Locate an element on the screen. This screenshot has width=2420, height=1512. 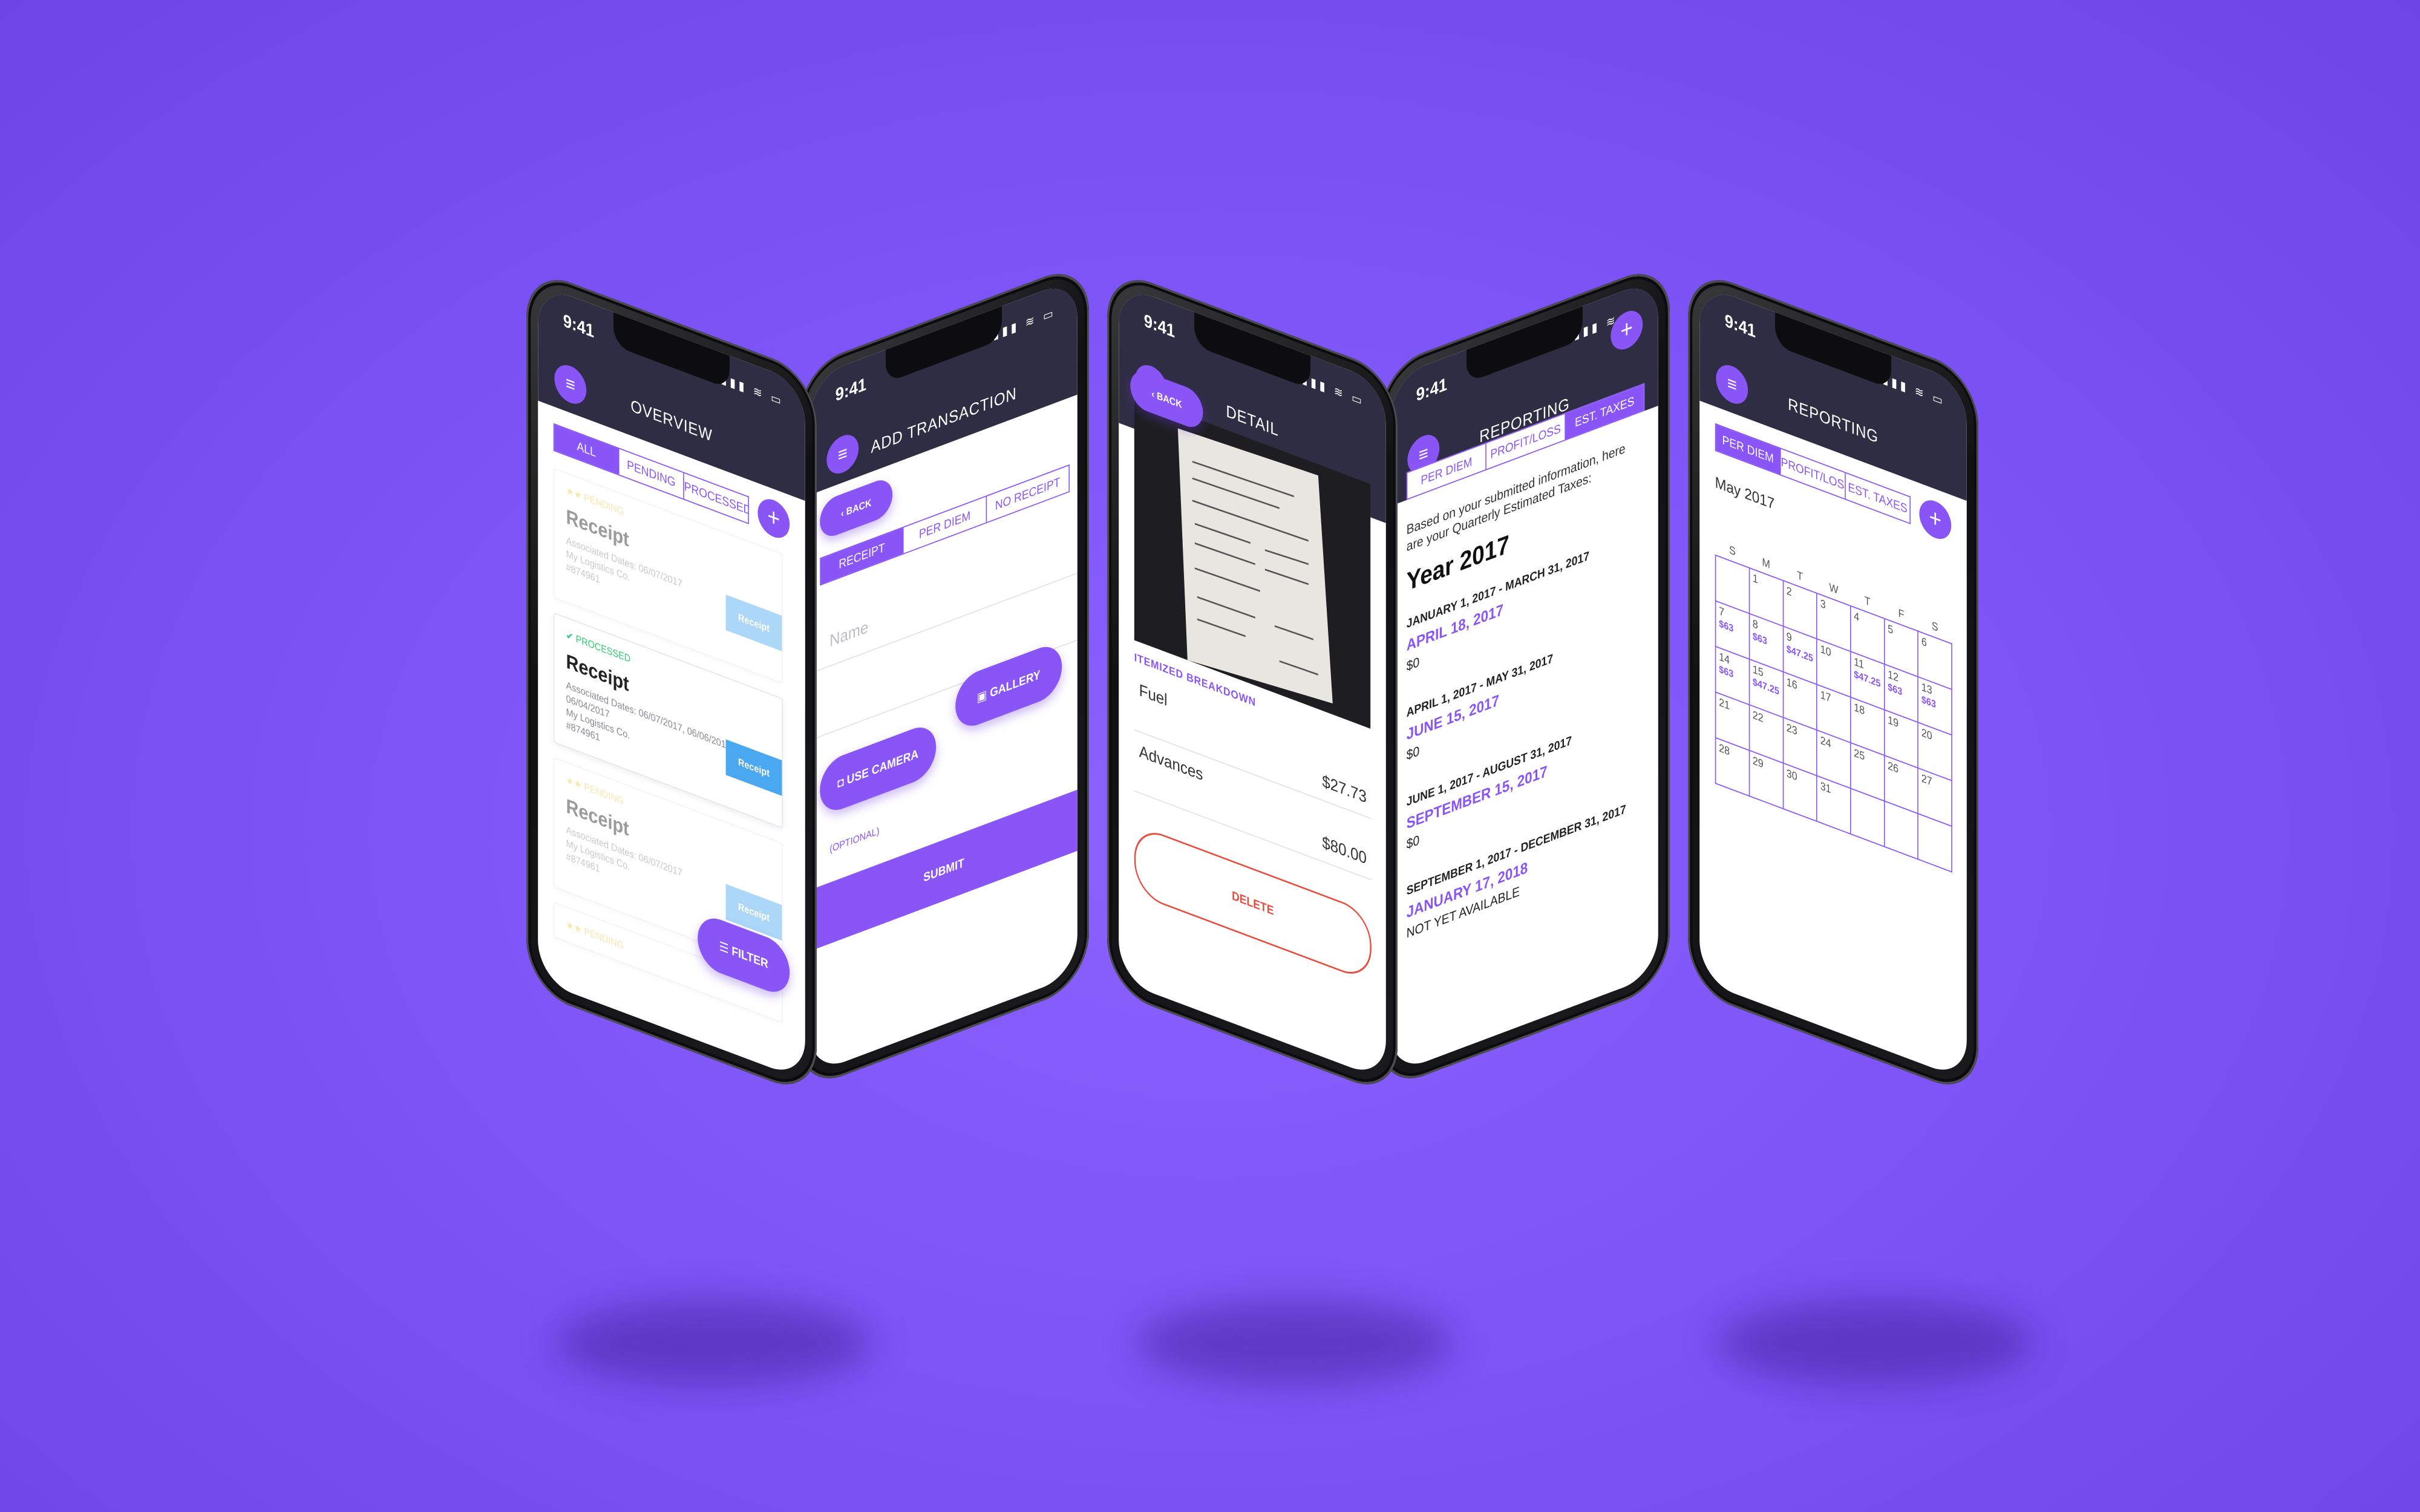
day-number: 25 is located at coordinates (1859, 754).